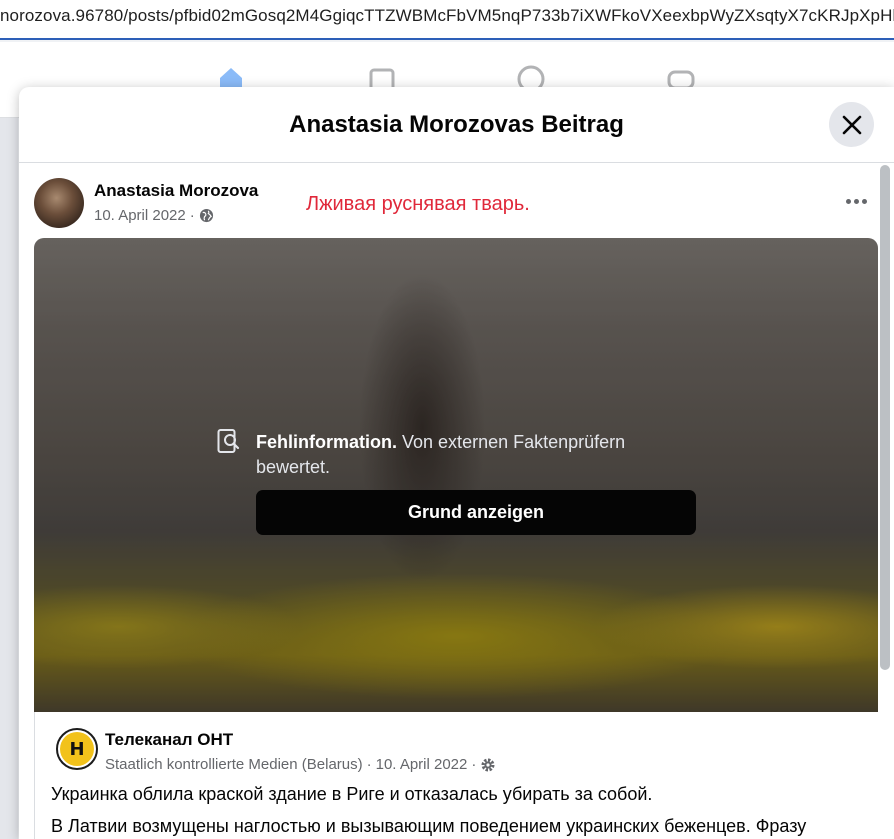 The image size is (894, 839). Describe the element at coordinates (848, 201) in the screenshot. I see `more-dots-icon` at that location.